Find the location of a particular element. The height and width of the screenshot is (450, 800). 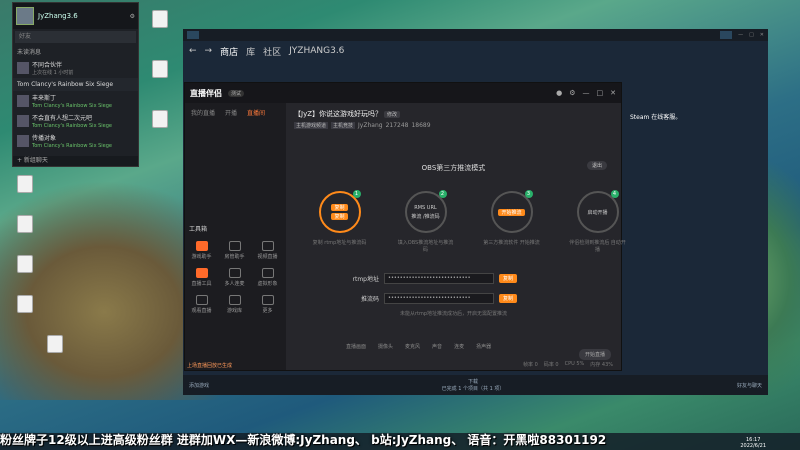

avatar: ● is located at coordinates (559, 93).